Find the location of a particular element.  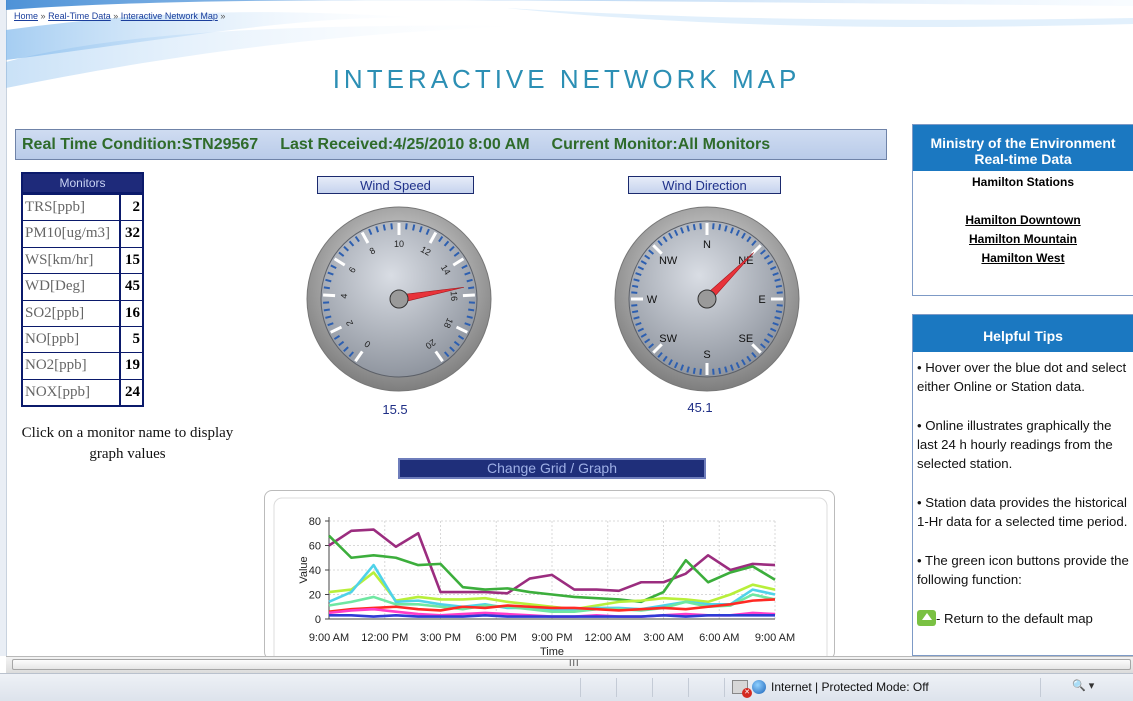

wind-speed-gauge: 02468101214161820 is located at coordinates (399, 299).